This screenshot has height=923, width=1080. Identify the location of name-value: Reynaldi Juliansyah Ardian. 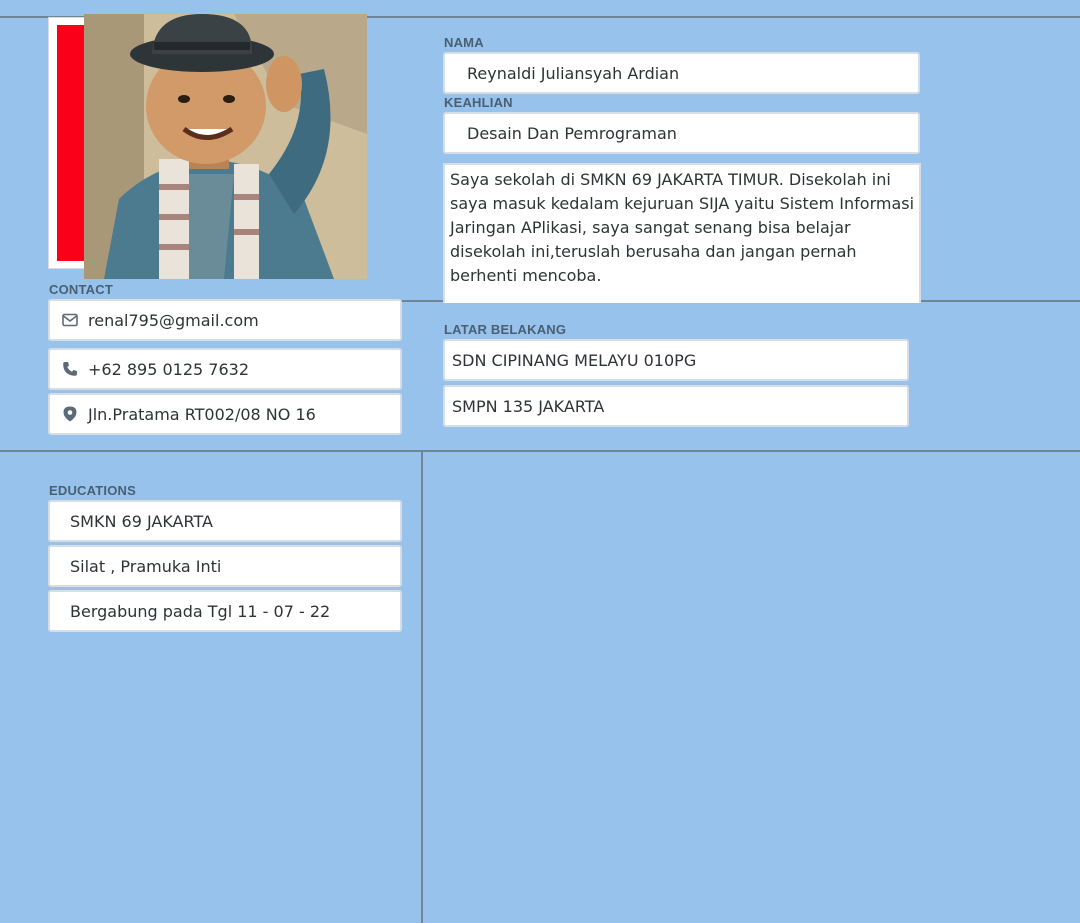
(573, 73).